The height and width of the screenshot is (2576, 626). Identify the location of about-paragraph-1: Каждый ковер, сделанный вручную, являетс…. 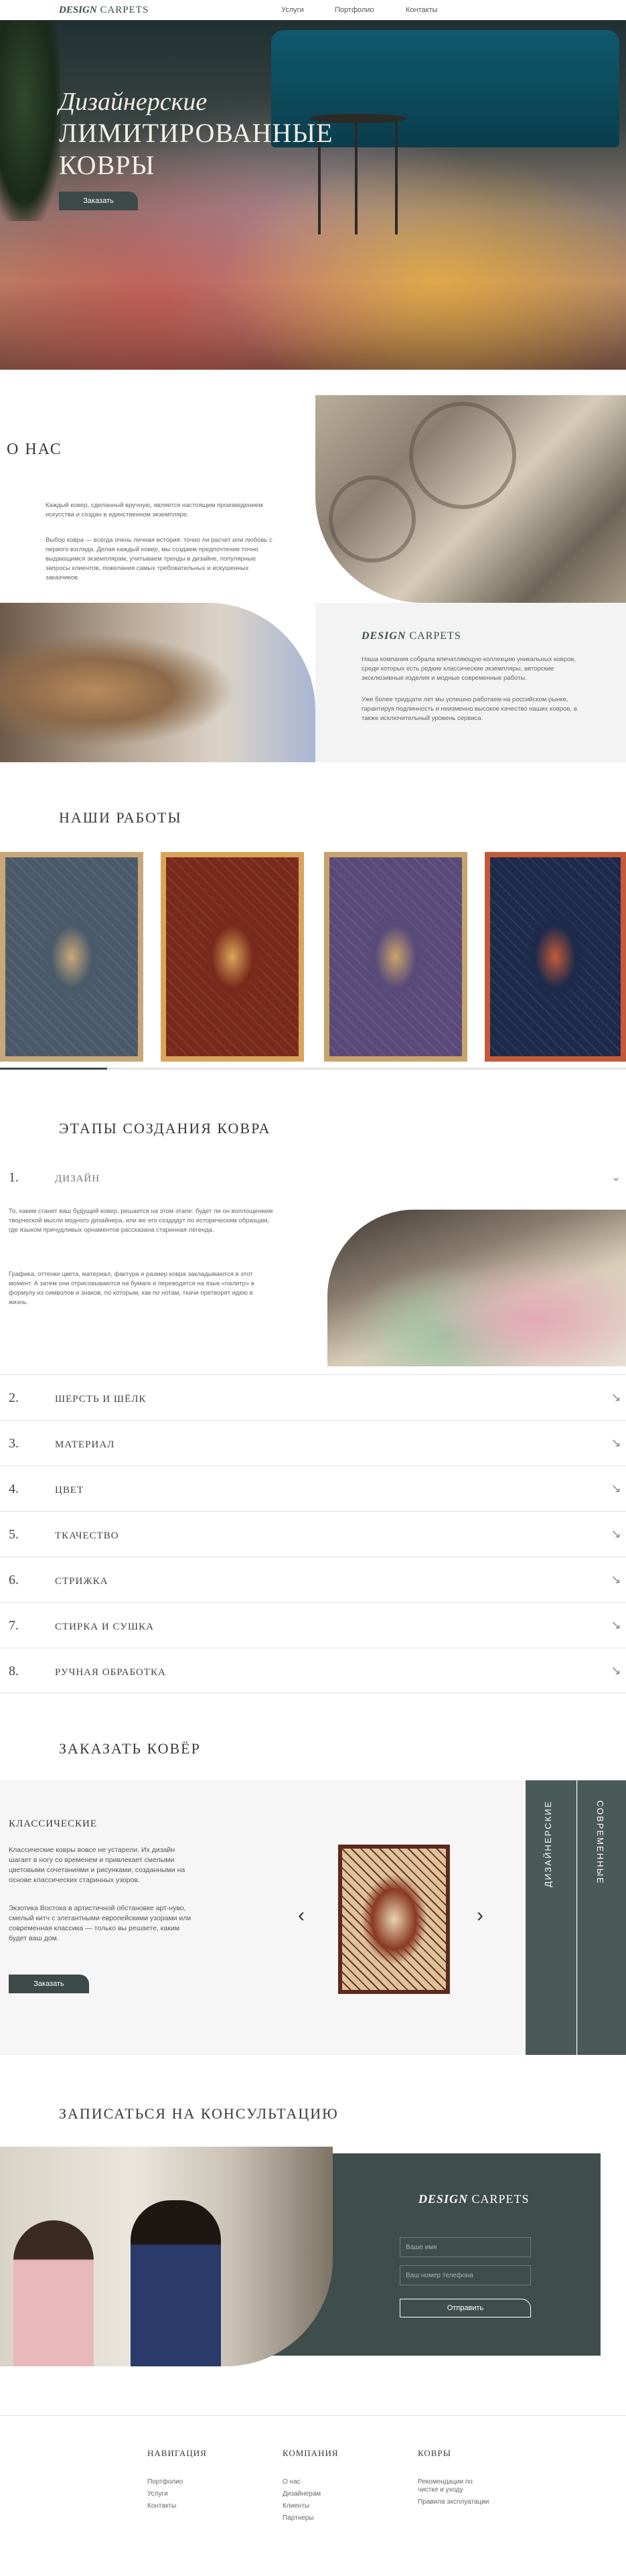
(154, 510).